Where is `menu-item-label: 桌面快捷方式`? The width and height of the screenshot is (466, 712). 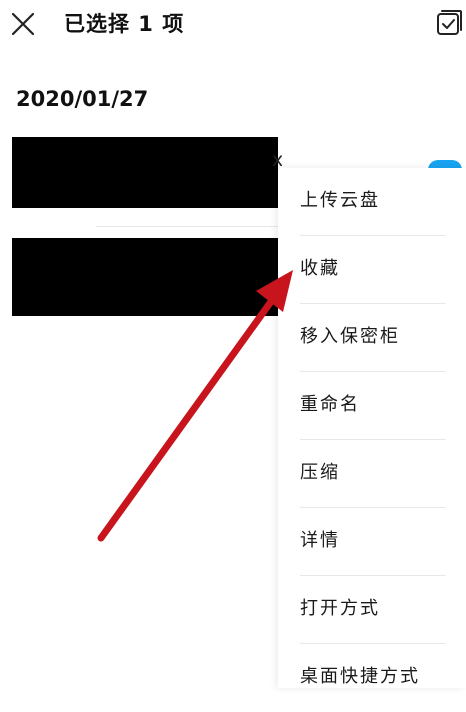
menu-item-label: 桌面快捷方式 is located at coordinates (360, 676).